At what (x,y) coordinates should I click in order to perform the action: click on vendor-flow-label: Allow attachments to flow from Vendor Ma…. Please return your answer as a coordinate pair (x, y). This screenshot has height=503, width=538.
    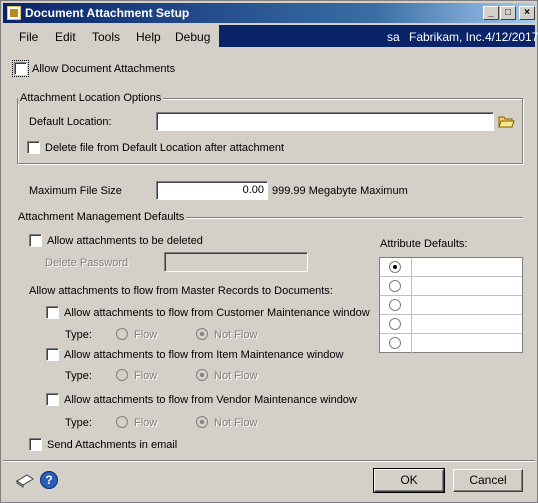
    Looking at the image, I should click on (210, 400).